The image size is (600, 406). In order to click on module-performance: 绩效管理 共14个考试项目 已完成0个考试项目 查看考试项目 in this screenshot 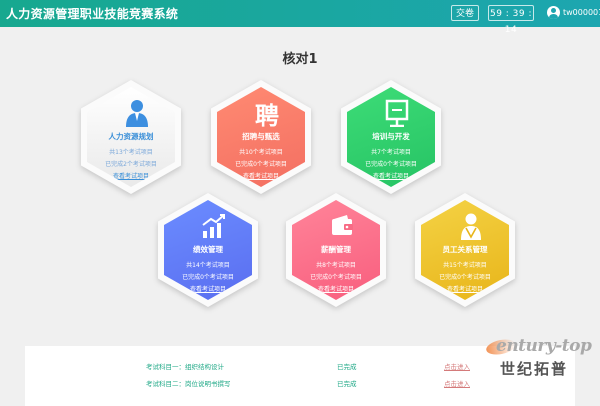, I will do `click(208, 250)`.